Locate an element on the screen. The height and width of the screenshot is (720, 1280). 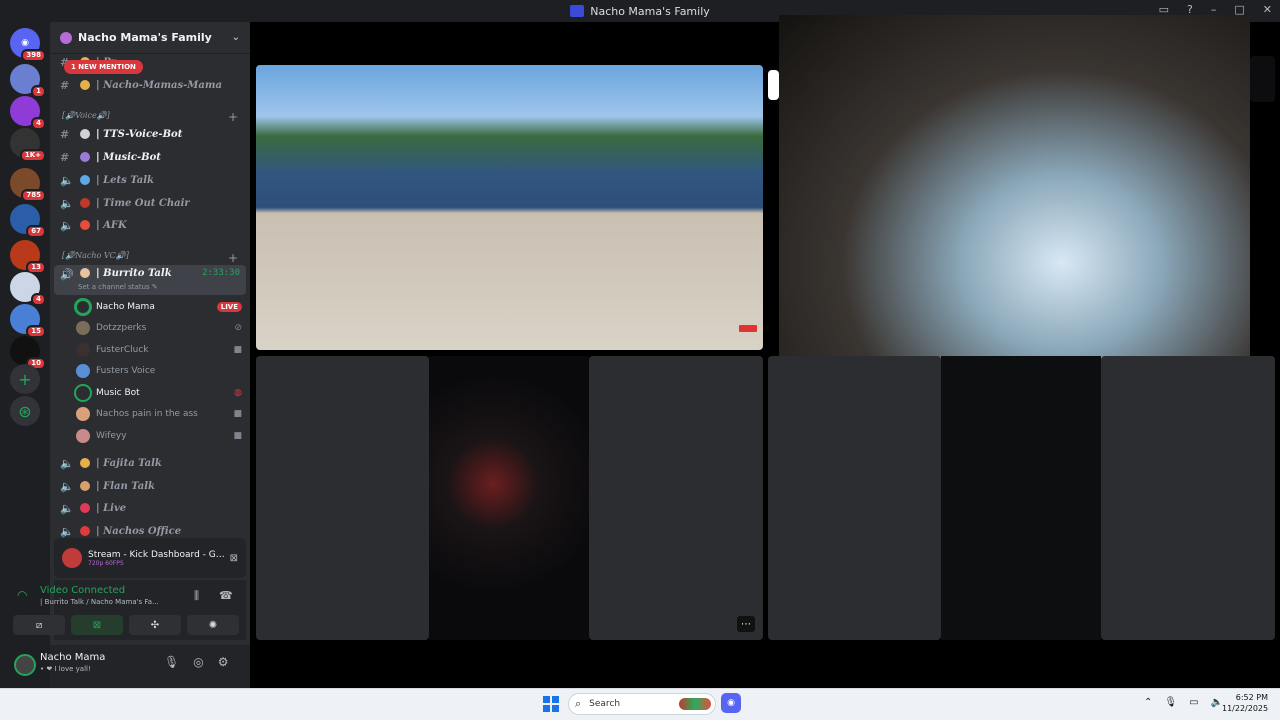
channel-item: # | TTS-Voice-Bot is located at coordinates (150, 134).